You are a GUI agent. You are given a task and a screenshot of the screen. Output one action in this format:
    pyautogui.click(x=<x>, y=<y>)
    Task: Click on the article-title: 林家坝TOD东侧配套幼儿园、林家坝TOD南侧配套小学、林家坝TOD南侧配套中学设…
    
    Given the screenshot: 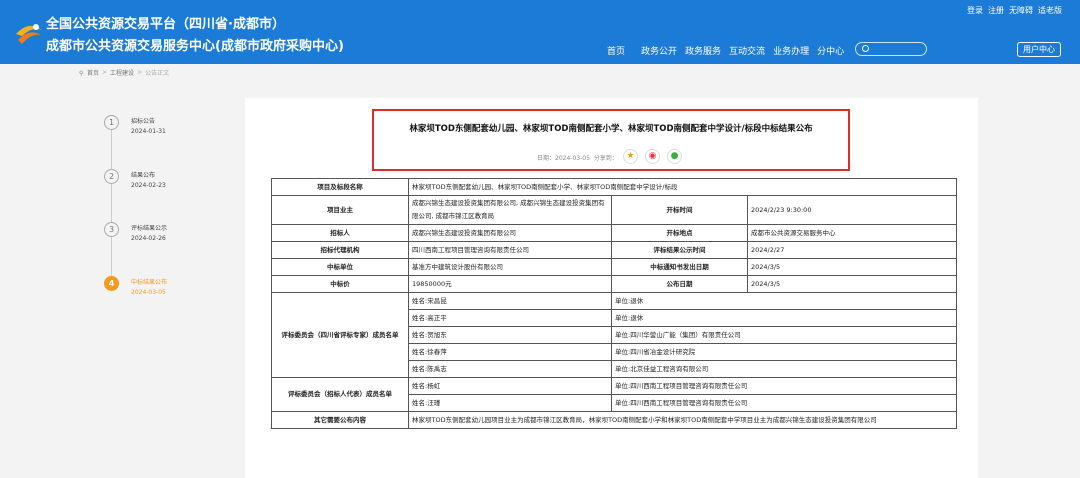 What is the action you would take?
    pyautogui.click(x=611, y=129)
    